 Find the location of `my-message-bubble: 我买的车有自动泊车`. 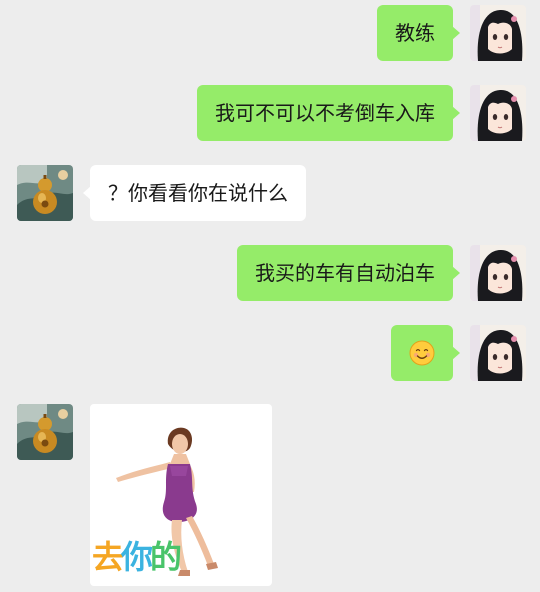

my-message-bubble: 我买的车有自动泊车 is located at coordinates (348, 273).